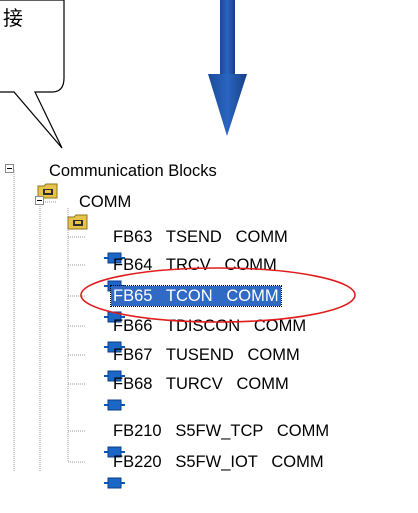 This screenshot has width=418, height=513. I want to click on tree-node-communication-blocks: Communication Blocks, so click(119, 178).